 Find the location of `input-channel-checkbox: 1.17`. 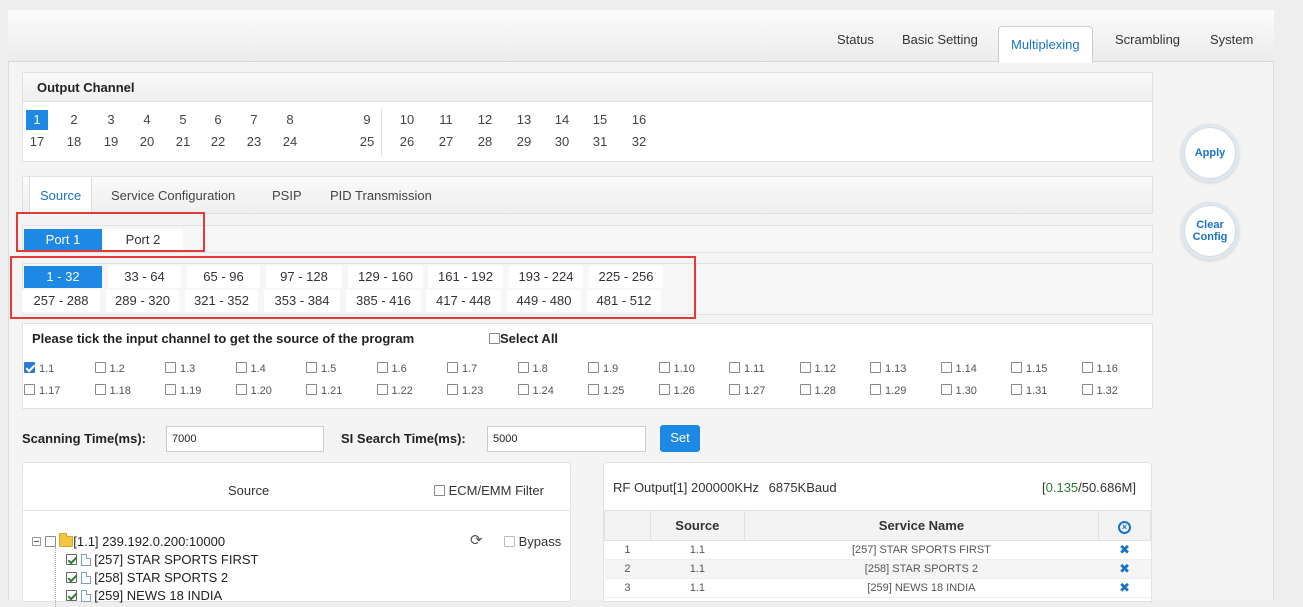

input-channel-checkbox: 1.17 is located at coordinates (42, 390).